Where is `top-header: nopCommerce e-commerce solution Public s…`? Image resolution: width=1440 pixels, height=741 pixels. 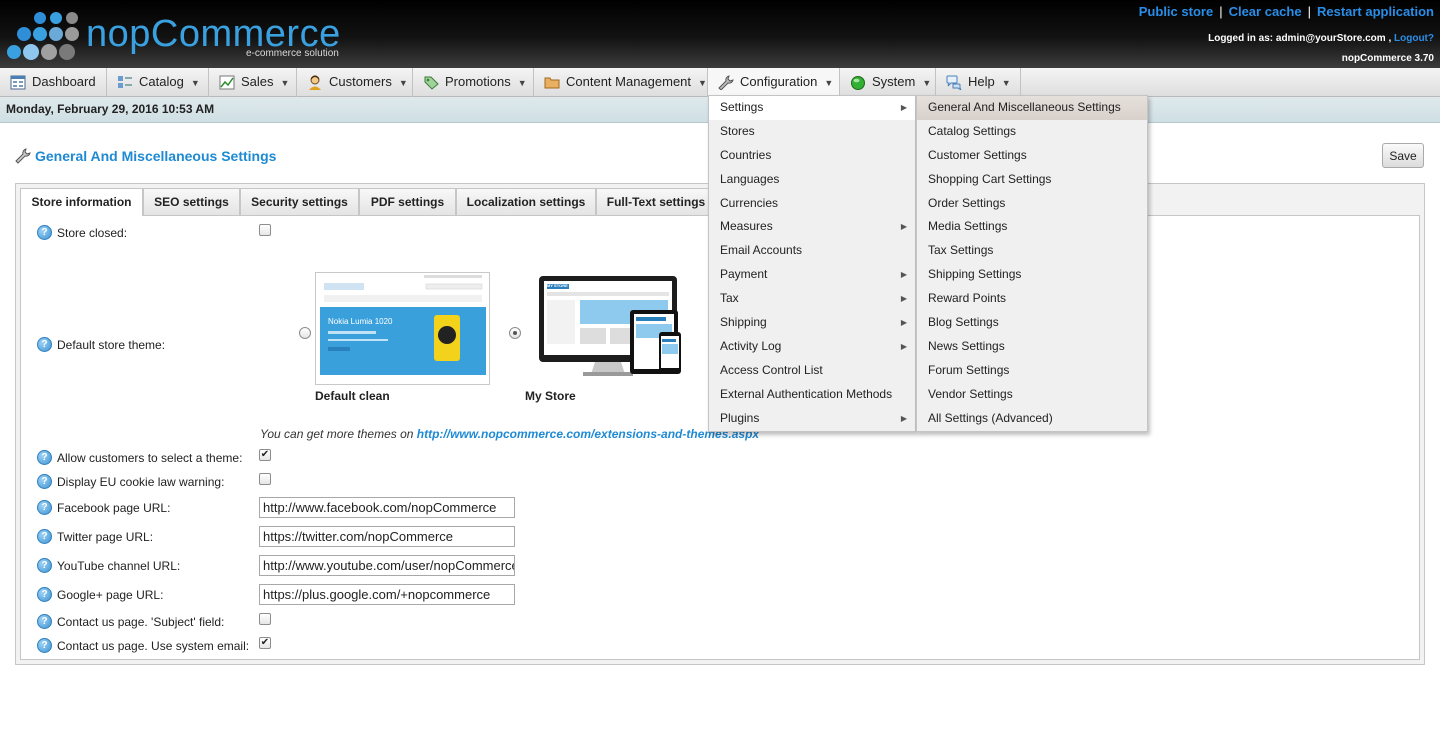 top-header: nopCommerce e-commerce solution Public s… is located at coordinates (720, 34).